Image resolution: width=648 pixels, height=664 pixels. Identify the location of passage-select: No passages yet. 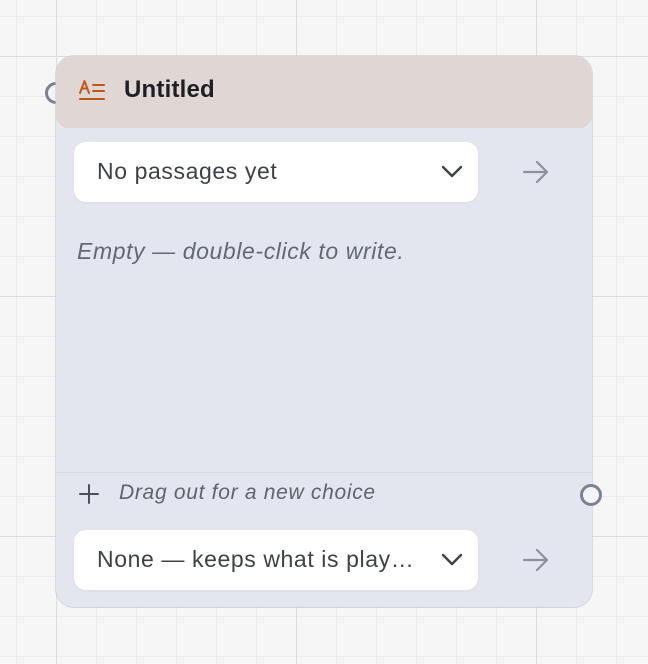
(276, 172).